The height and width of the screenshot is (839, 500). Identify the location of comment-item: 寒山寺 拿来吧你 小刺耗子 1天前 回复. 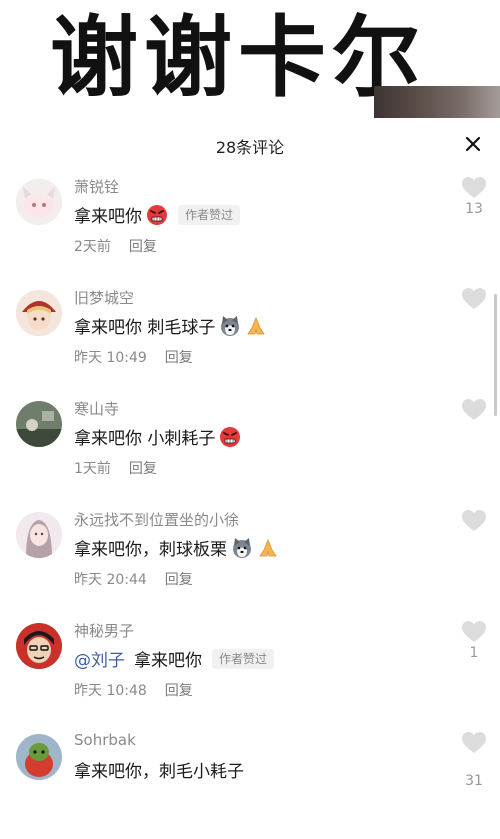
(250, 451).